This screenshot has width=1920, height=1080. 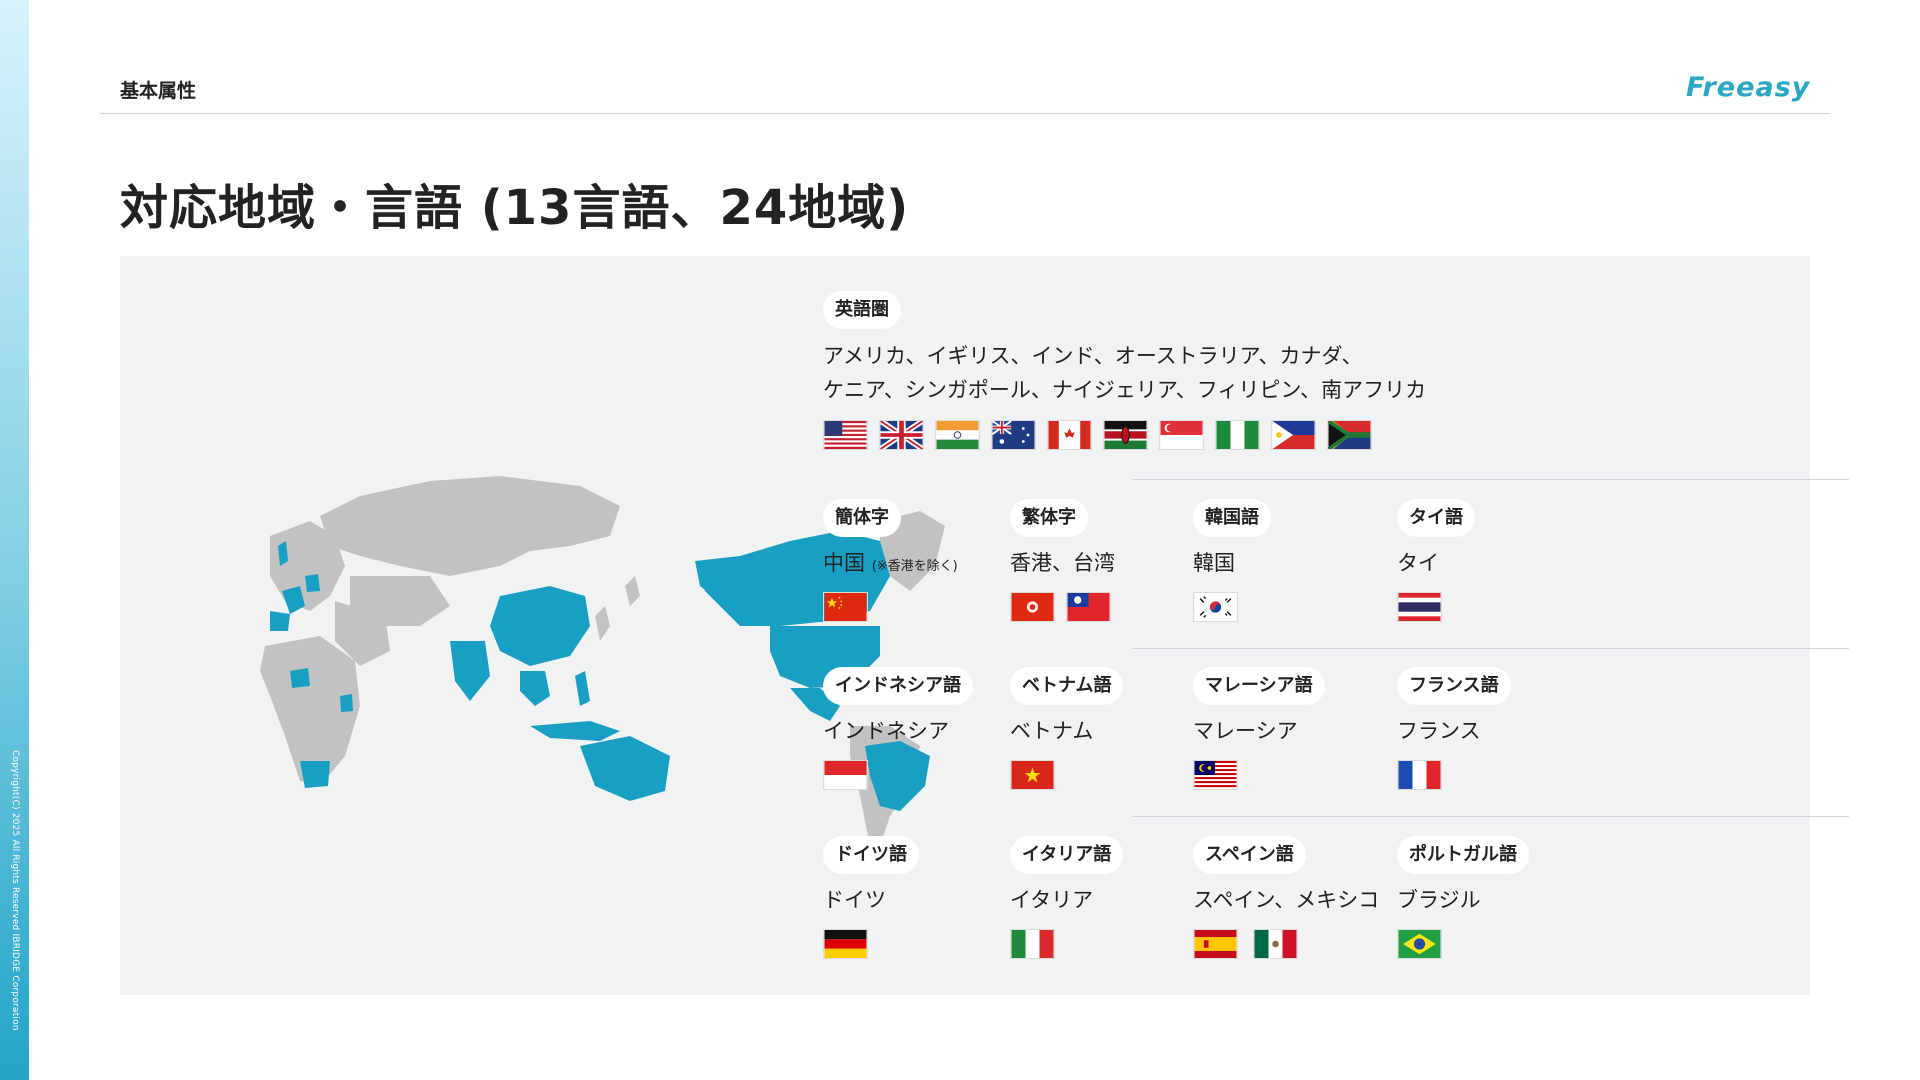 What do you see at coordinates (1748, 87) in the screenshot?
I see `freeasy-logo: Freeasy` at bounding box center [1748, 87].